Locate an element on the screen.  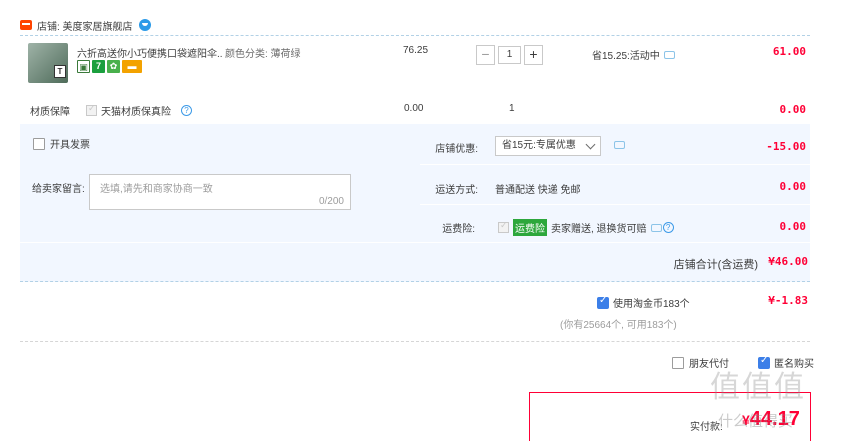
tmall-coins-option: 使用淘金币183个 is located at coordinates (643, 302).